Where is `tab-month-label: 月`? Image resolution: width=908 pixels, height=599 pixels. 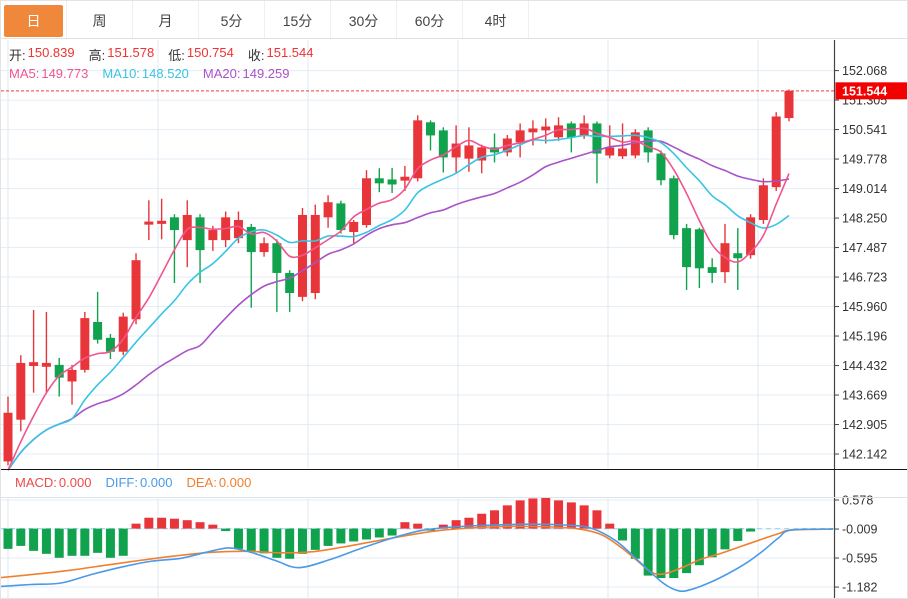 tab-month-label: 月 is located at coordinates (165, 21).